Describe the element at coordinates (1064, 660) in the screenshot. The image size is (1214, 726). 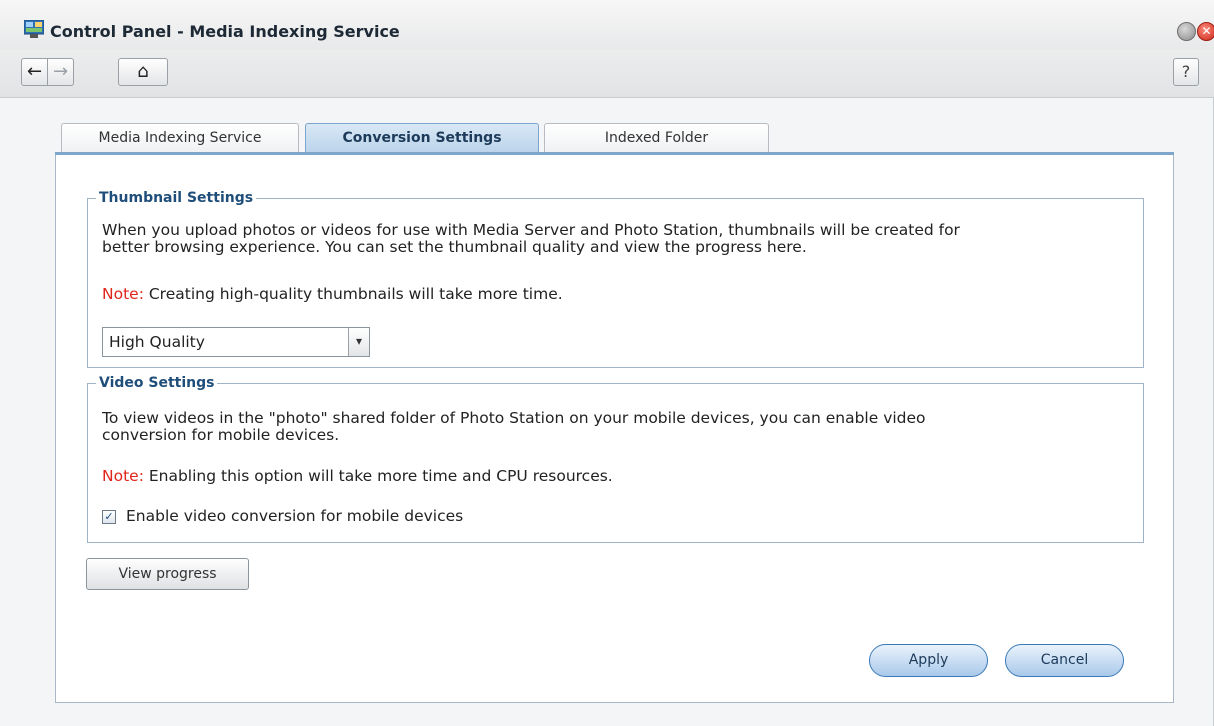
I see `cancel-button: Cancel` at that location.